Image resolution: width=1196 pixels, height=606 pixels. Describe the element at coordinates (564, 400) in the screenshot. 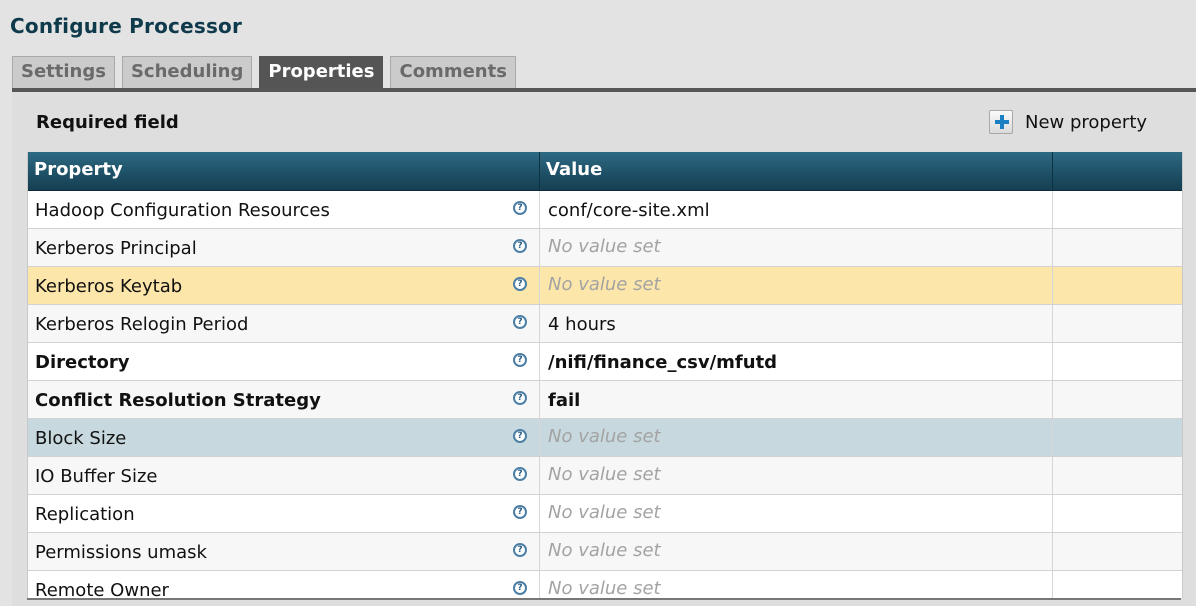

I see `property-value: fail` at that location.